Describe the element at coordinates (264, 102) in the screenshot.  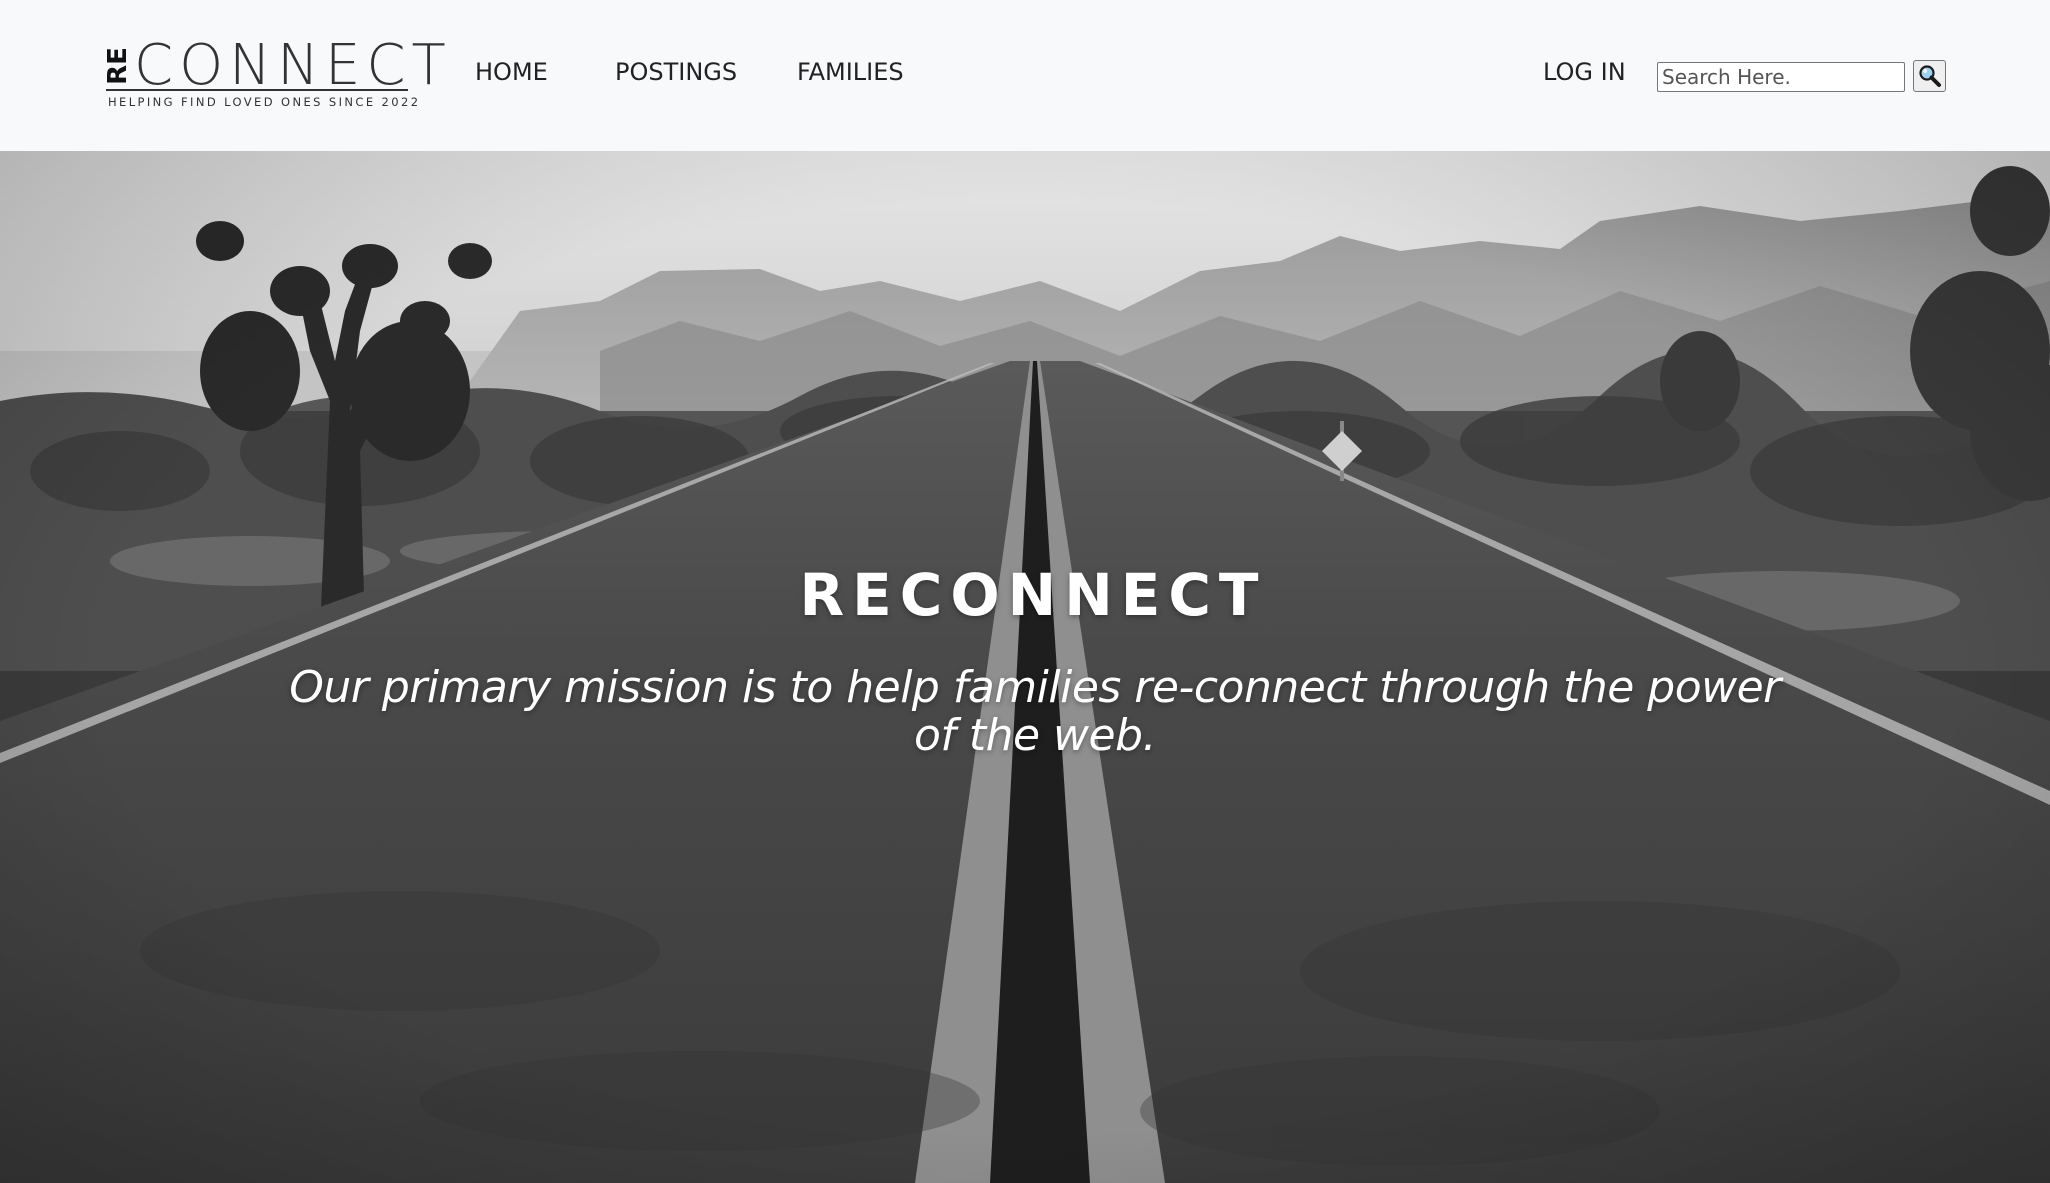
I see `logo-tagline: HELPING FIND LOVED ONES SINCE 2022` at that location.